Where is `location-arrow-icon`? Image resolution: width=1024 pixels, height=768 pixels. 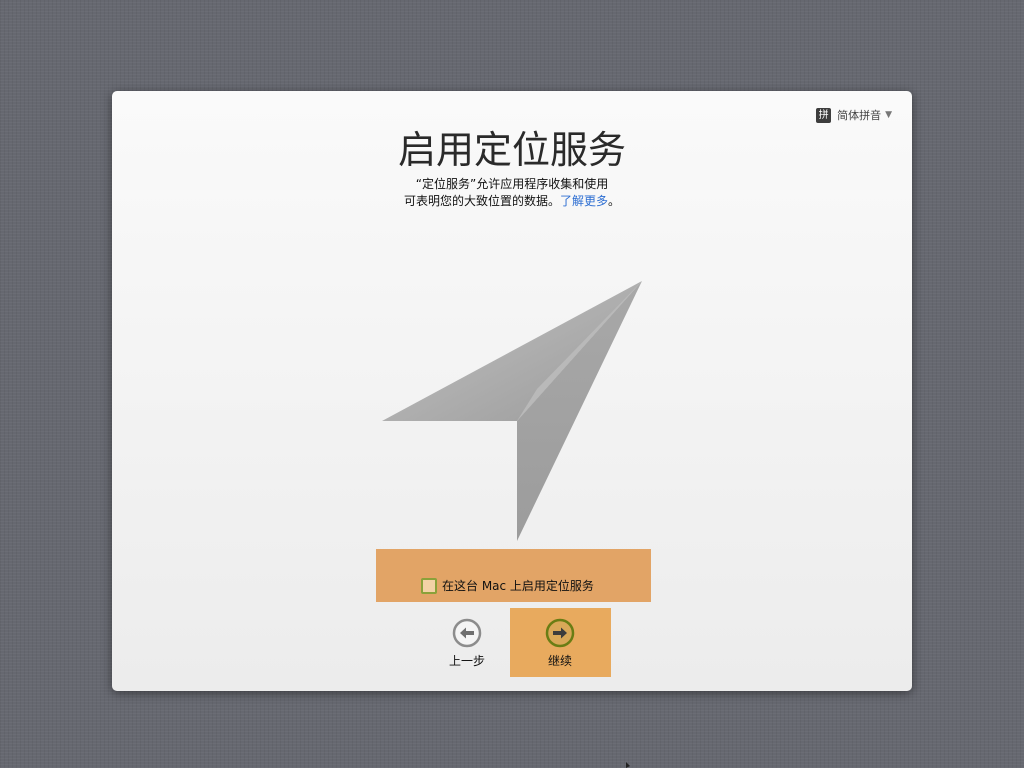 location-arrow-icon is located at coordinates (512, 411).